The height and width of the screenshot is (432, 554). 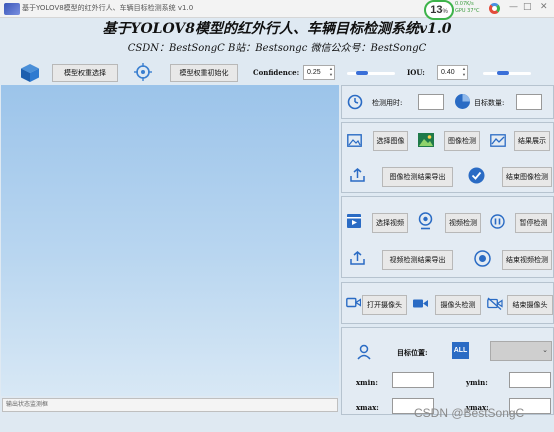 I want to click on pie-chart-icon, so click(x=462, y=101).